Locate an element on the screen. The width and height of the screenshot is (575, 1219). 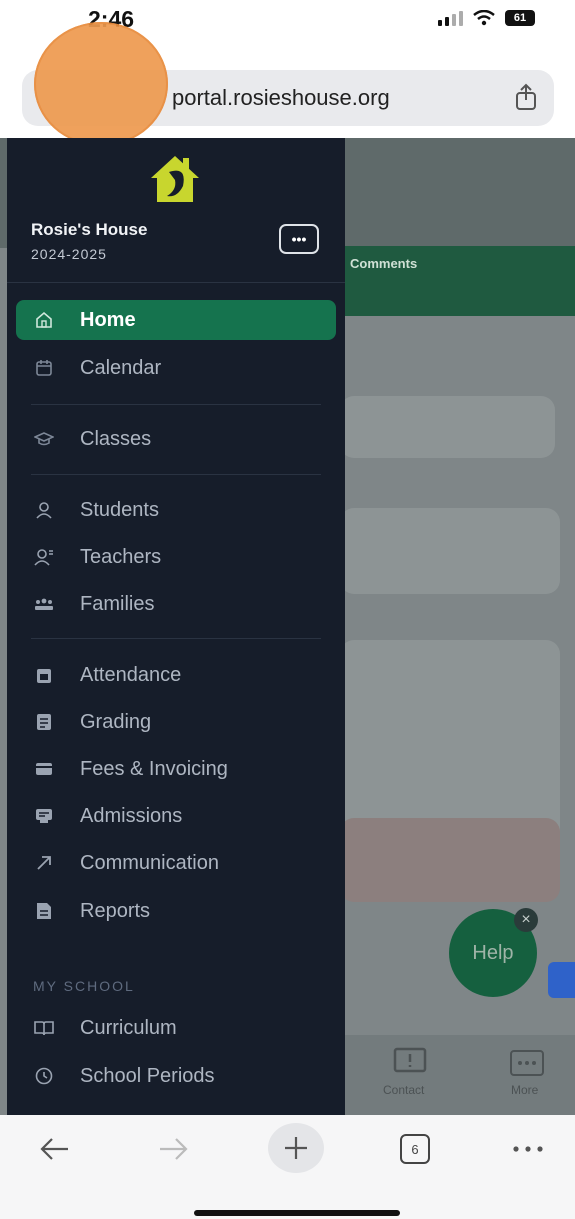
new-tab-button is located at coordinates (296, 1148).